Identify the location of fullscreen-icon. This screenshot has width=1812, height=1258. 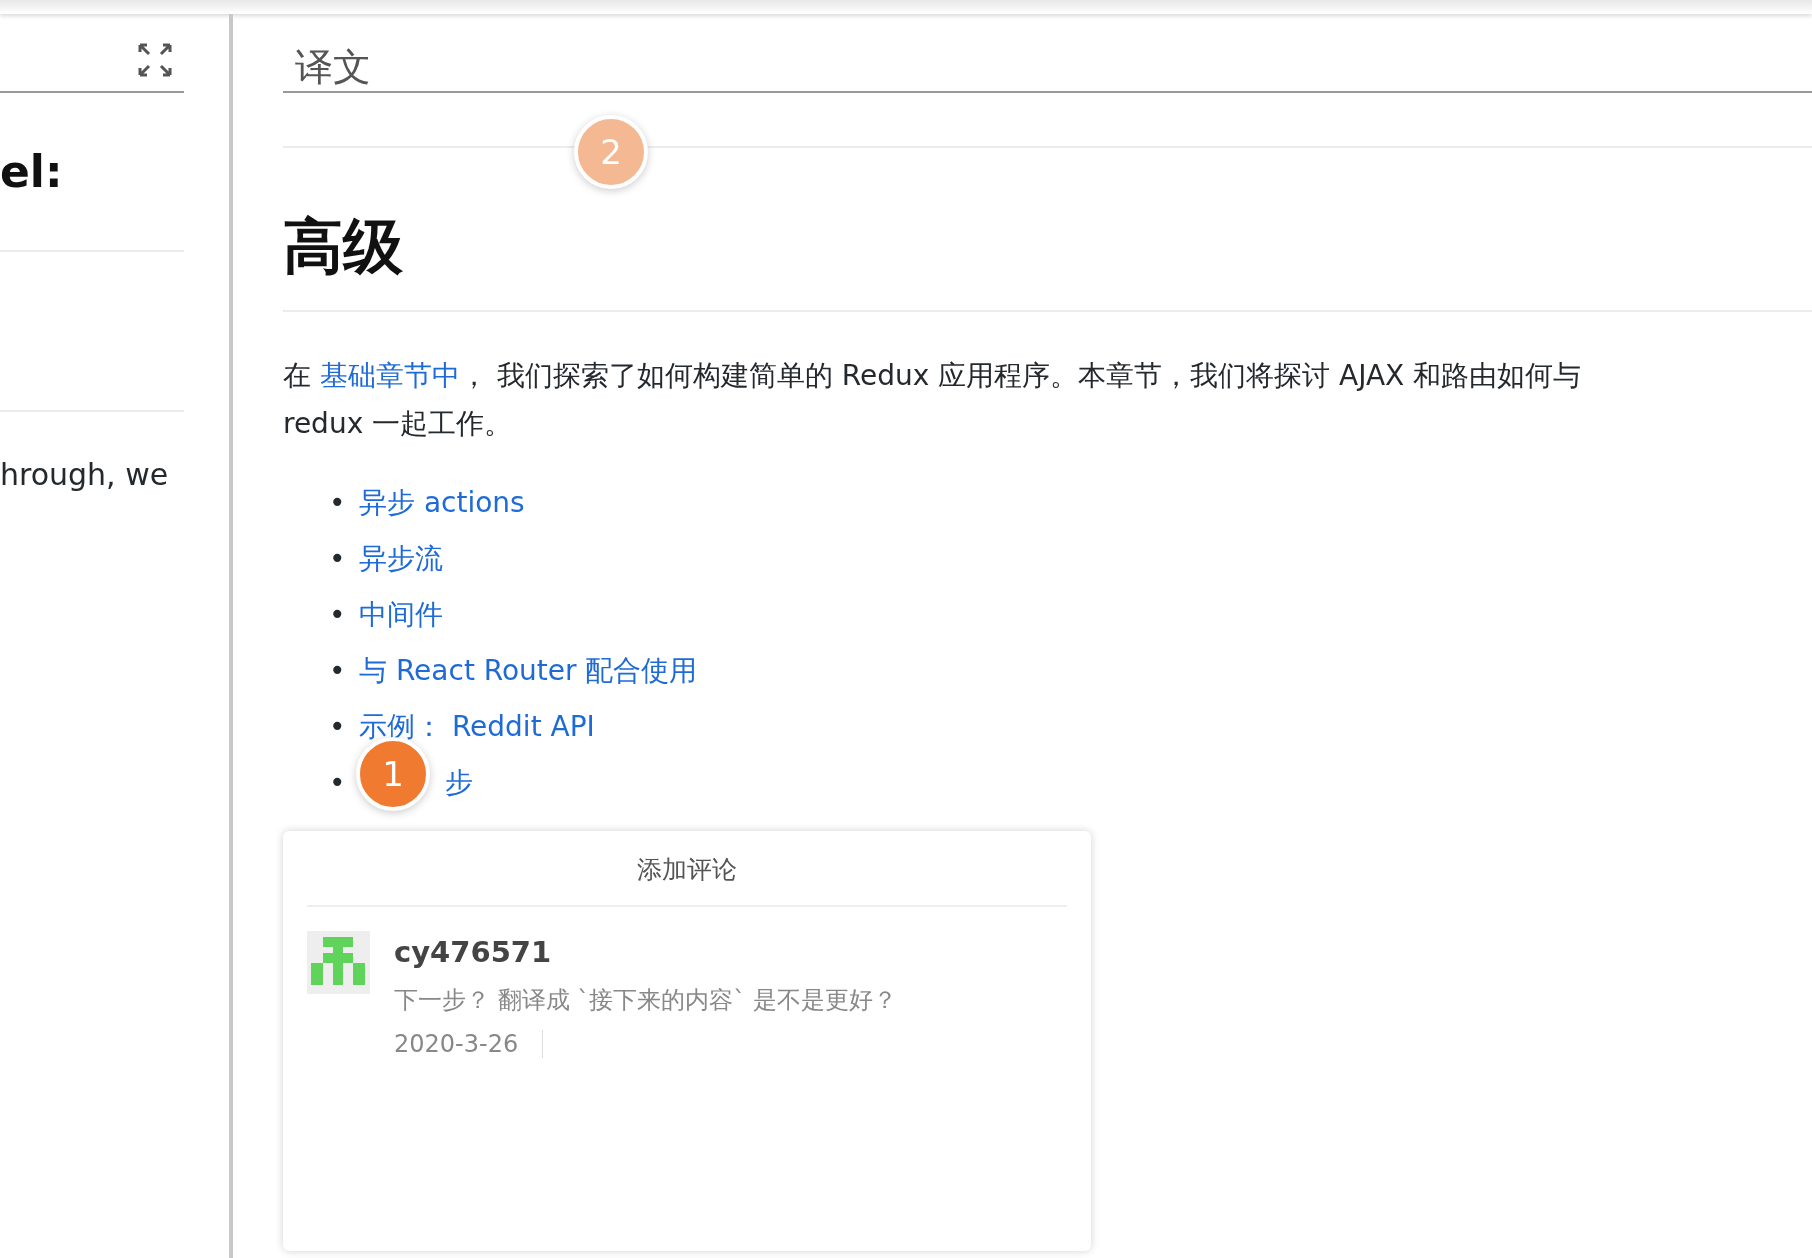
(155, 60).